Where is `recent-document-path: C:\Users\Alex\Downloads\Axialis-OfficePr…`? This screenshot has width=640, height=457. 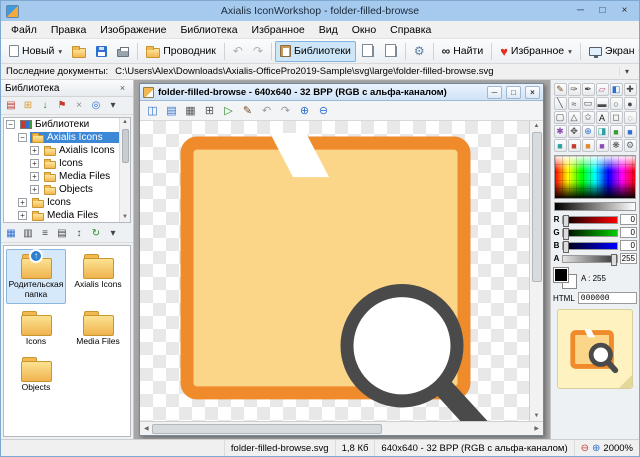 recent-document-path: C:\Users\Alex\Downloads\Axialis-OfficePr… is located at coordinates (304, 71).